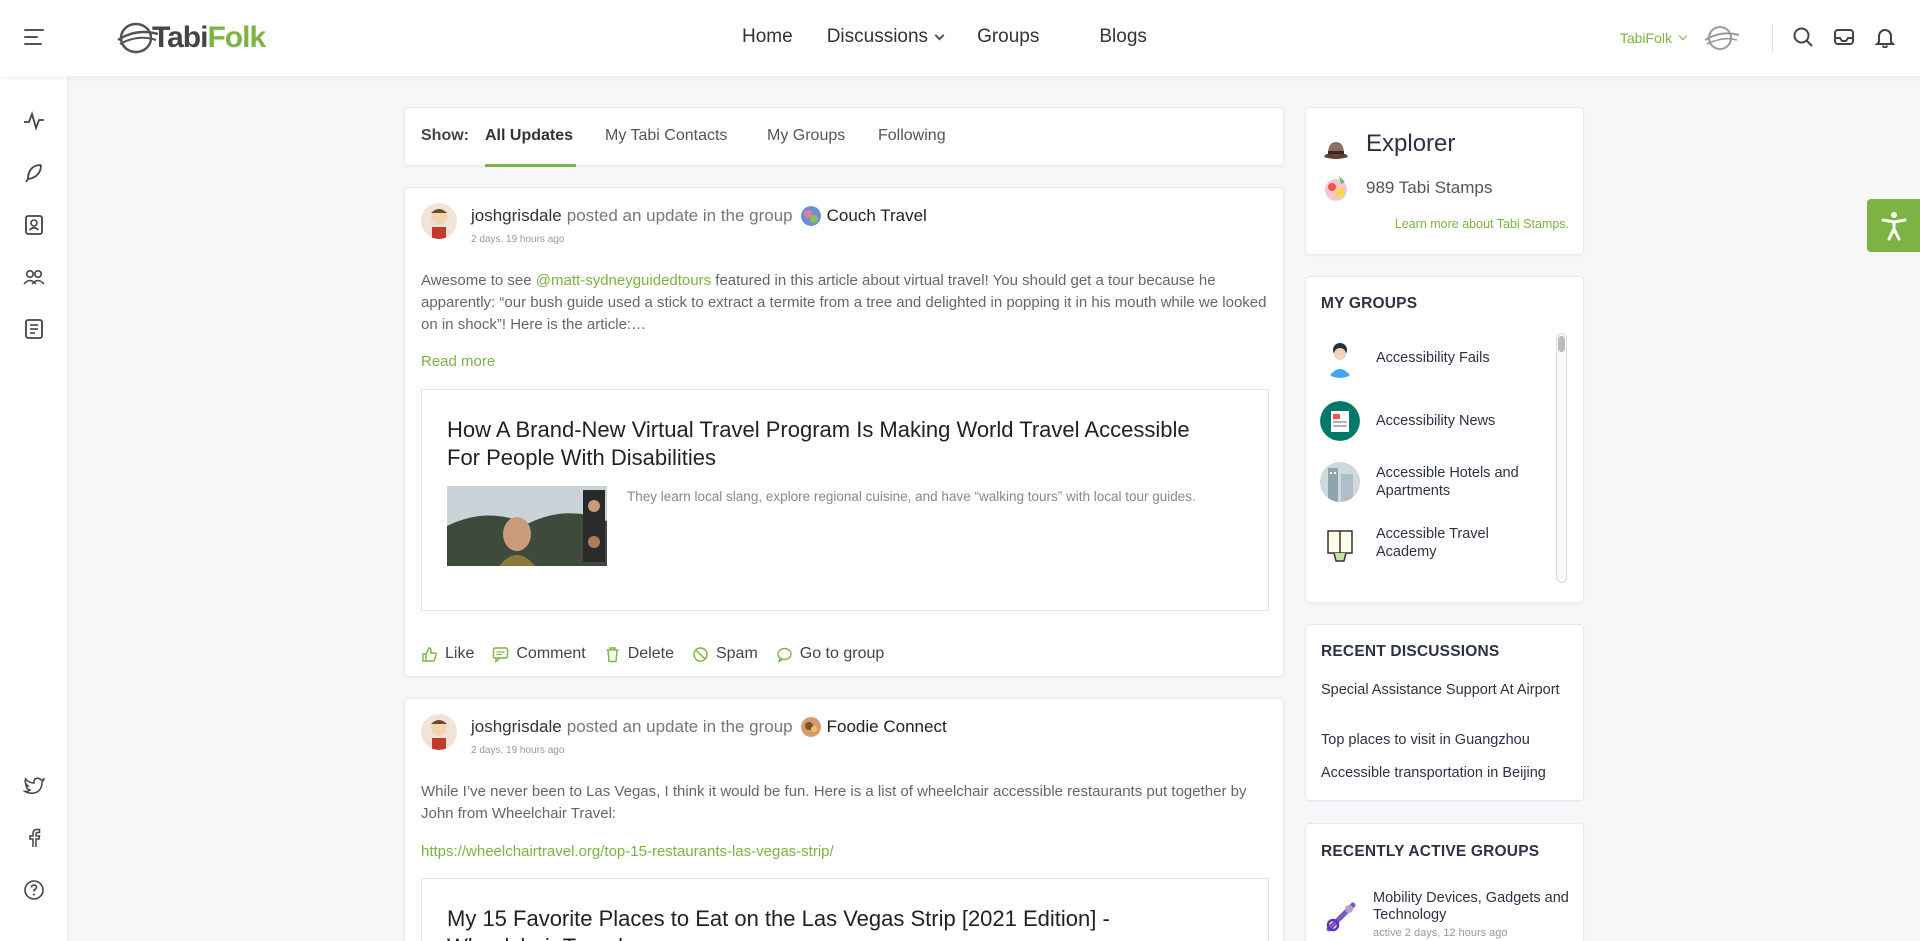 This screenshot has width=1920, height=941. What do you see at coordinates (209, 37) in the screenshot?
I see `logo-wordmark: TabiFolk` at bounding box center [209, 37].